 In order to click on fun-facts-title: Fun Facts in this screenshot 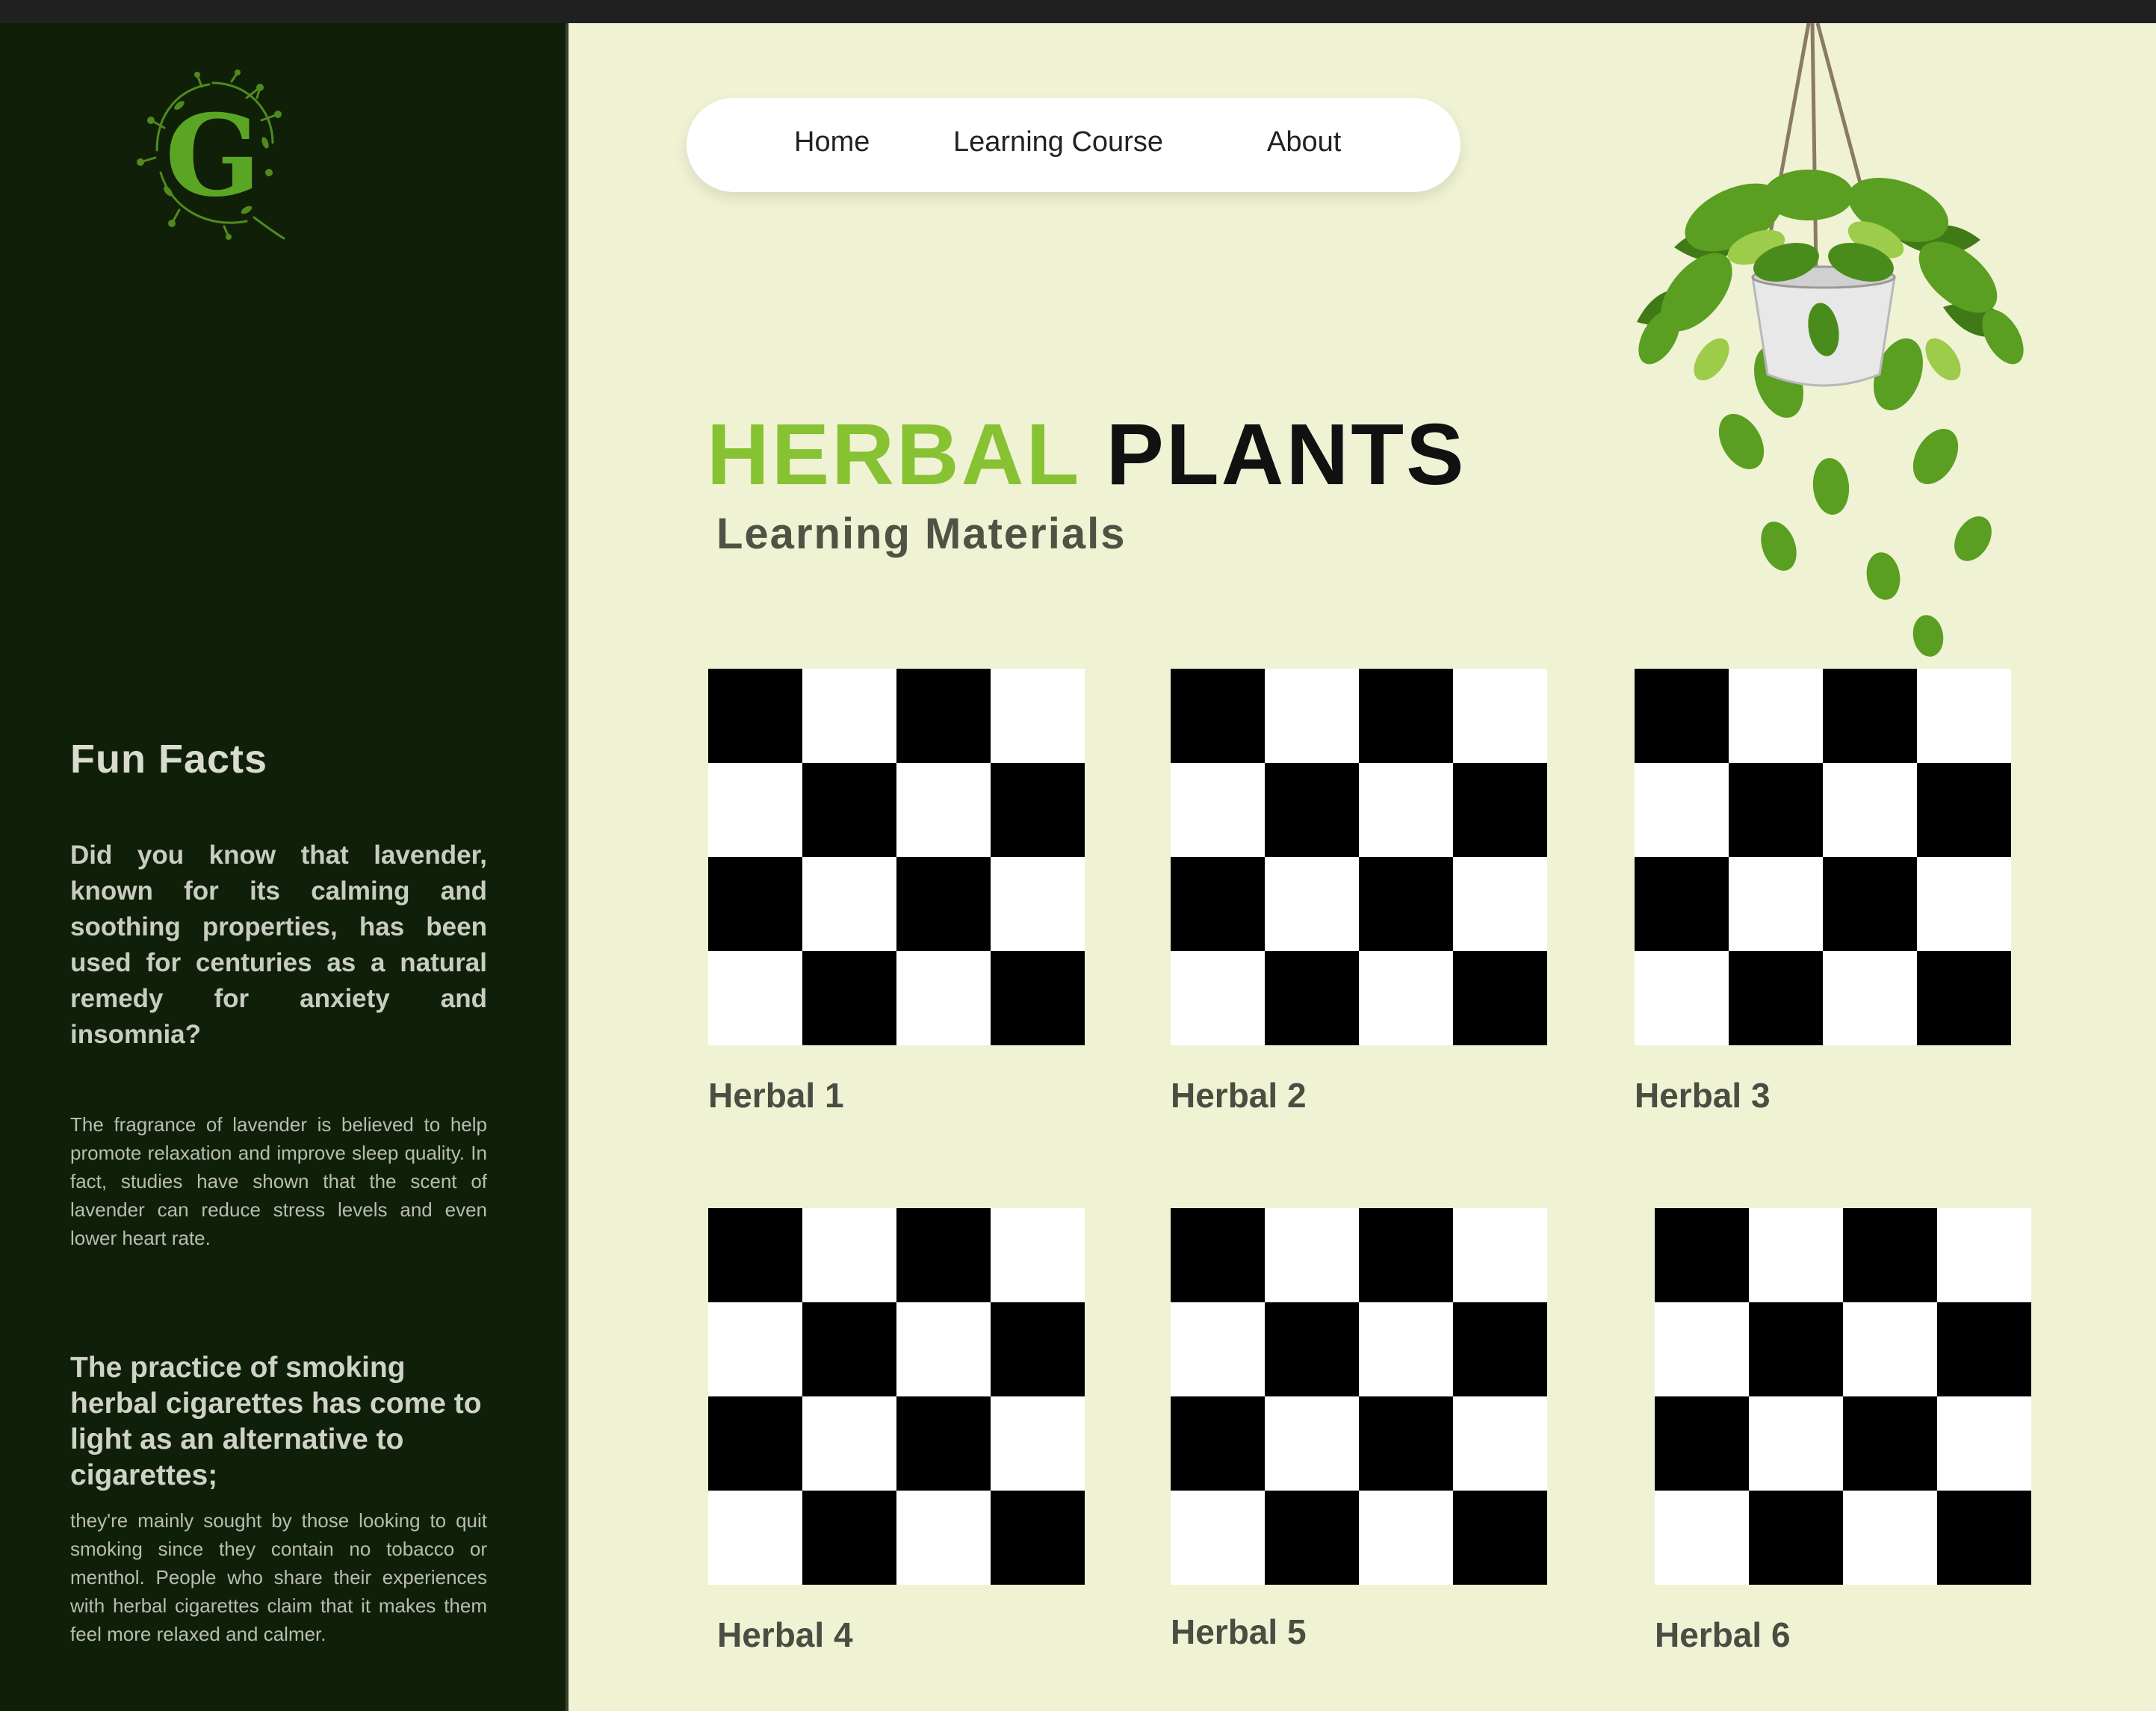, I will do `click(169, 759)`.